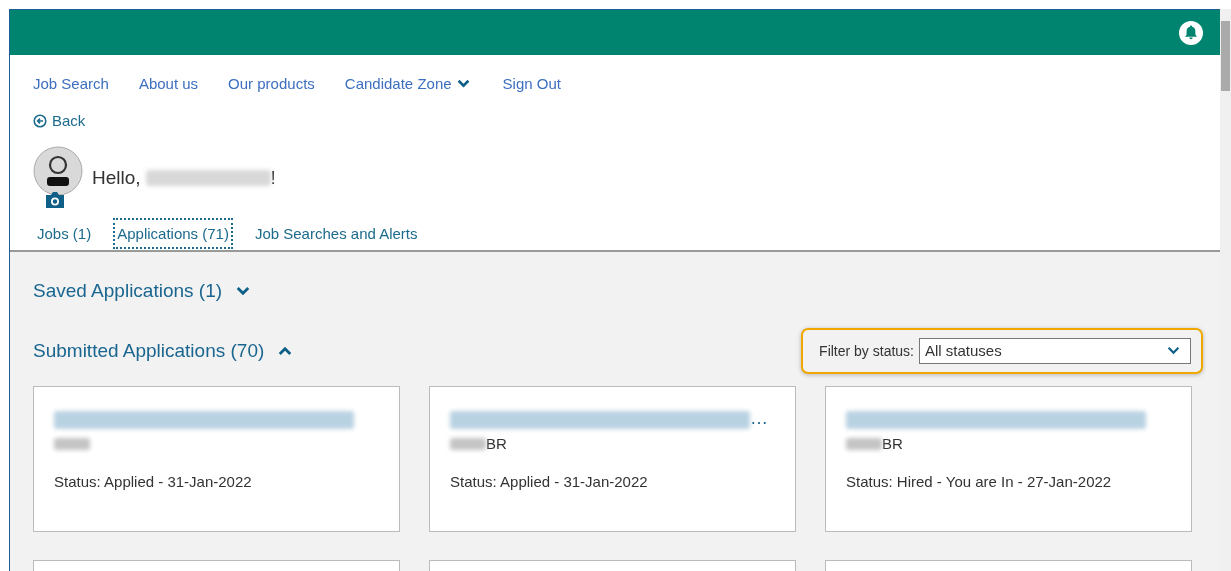 The image size is (1231, 571). Describe the element at coordinates (59, 120) in the screenshot. I see `back-link: Back` at that location.